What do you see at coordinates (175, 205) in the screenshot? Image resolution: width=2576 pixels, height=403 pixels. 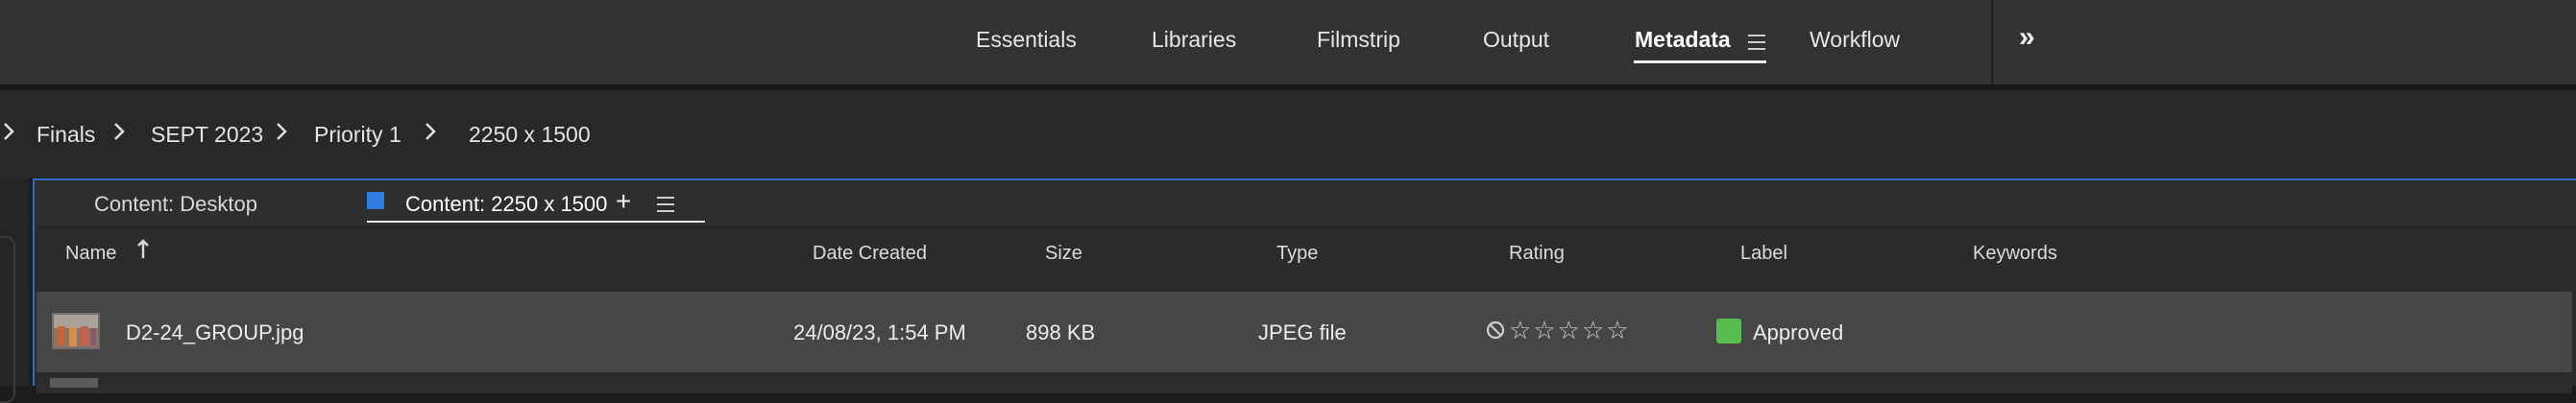 I see `tab-content-desktop: Content: Desktop` at bounding box center [175, 205].